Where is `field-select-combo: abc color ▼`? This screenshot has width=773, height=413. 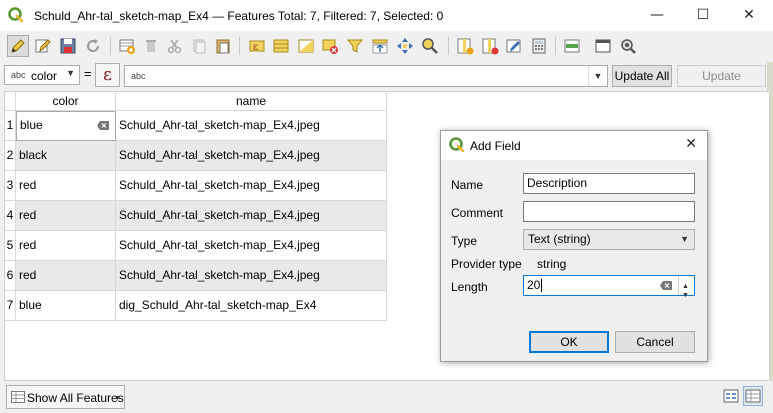 field-select-combo: abc color ▼ is located at coordinates (42, 75).